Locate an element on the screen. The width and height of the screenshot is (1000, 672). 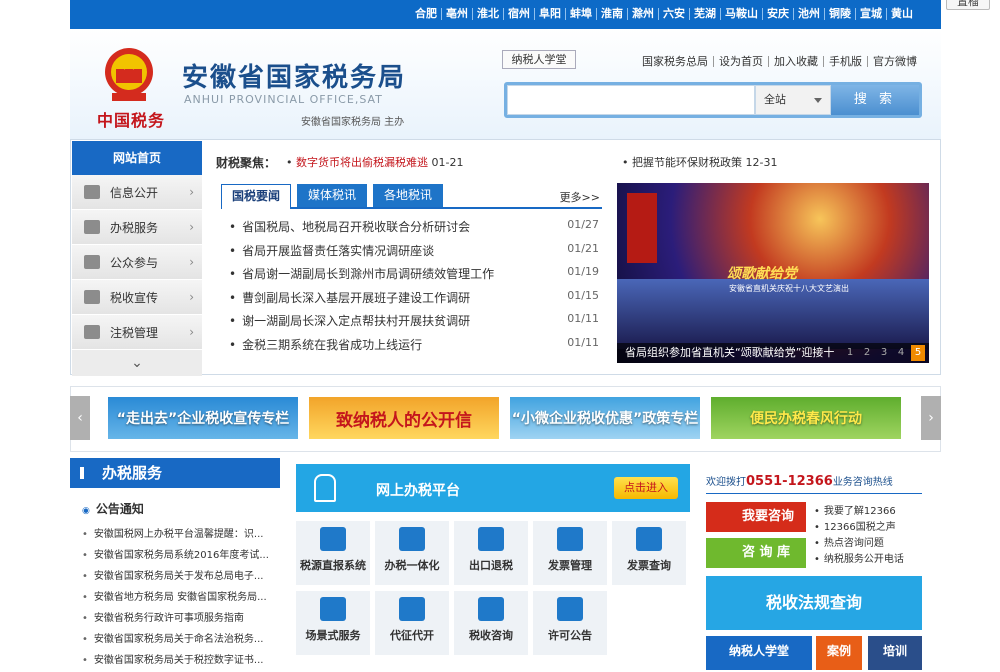
focus-item-2: • 把握节能环保财税政策 12-31 is located at coordinates (699, 162).